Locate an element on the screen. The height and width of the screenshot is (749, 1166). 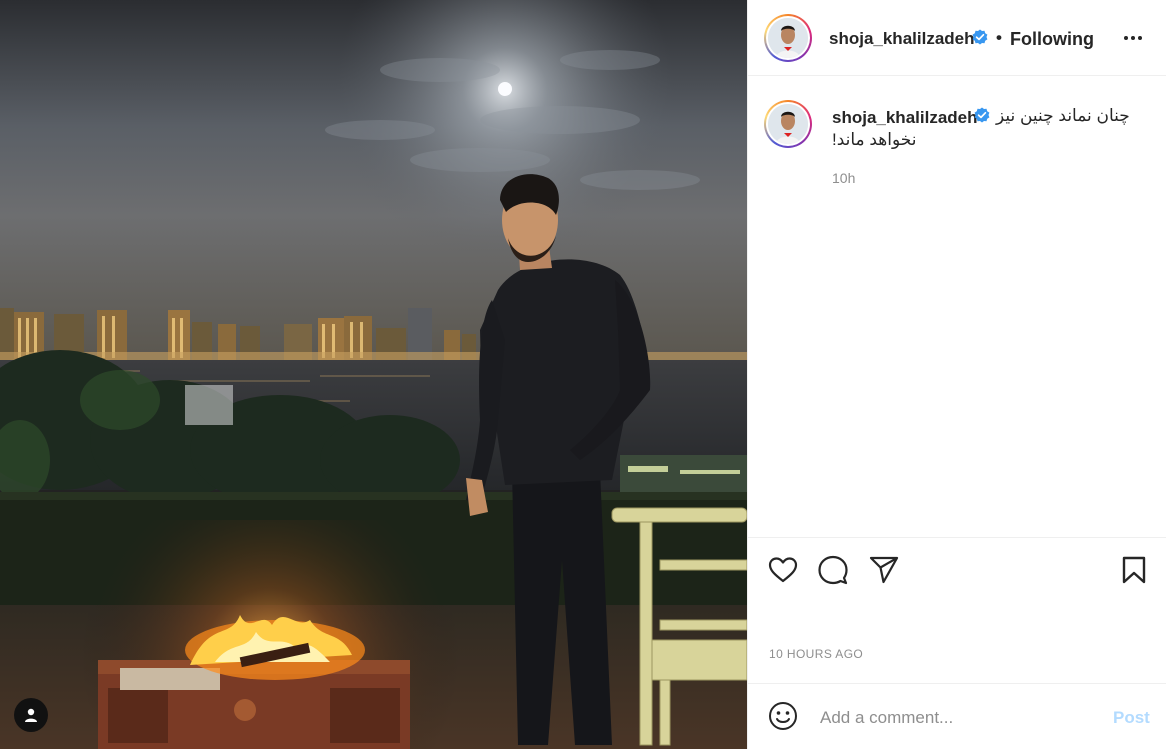
more-options-icon is located at coordinates (1133, 38).